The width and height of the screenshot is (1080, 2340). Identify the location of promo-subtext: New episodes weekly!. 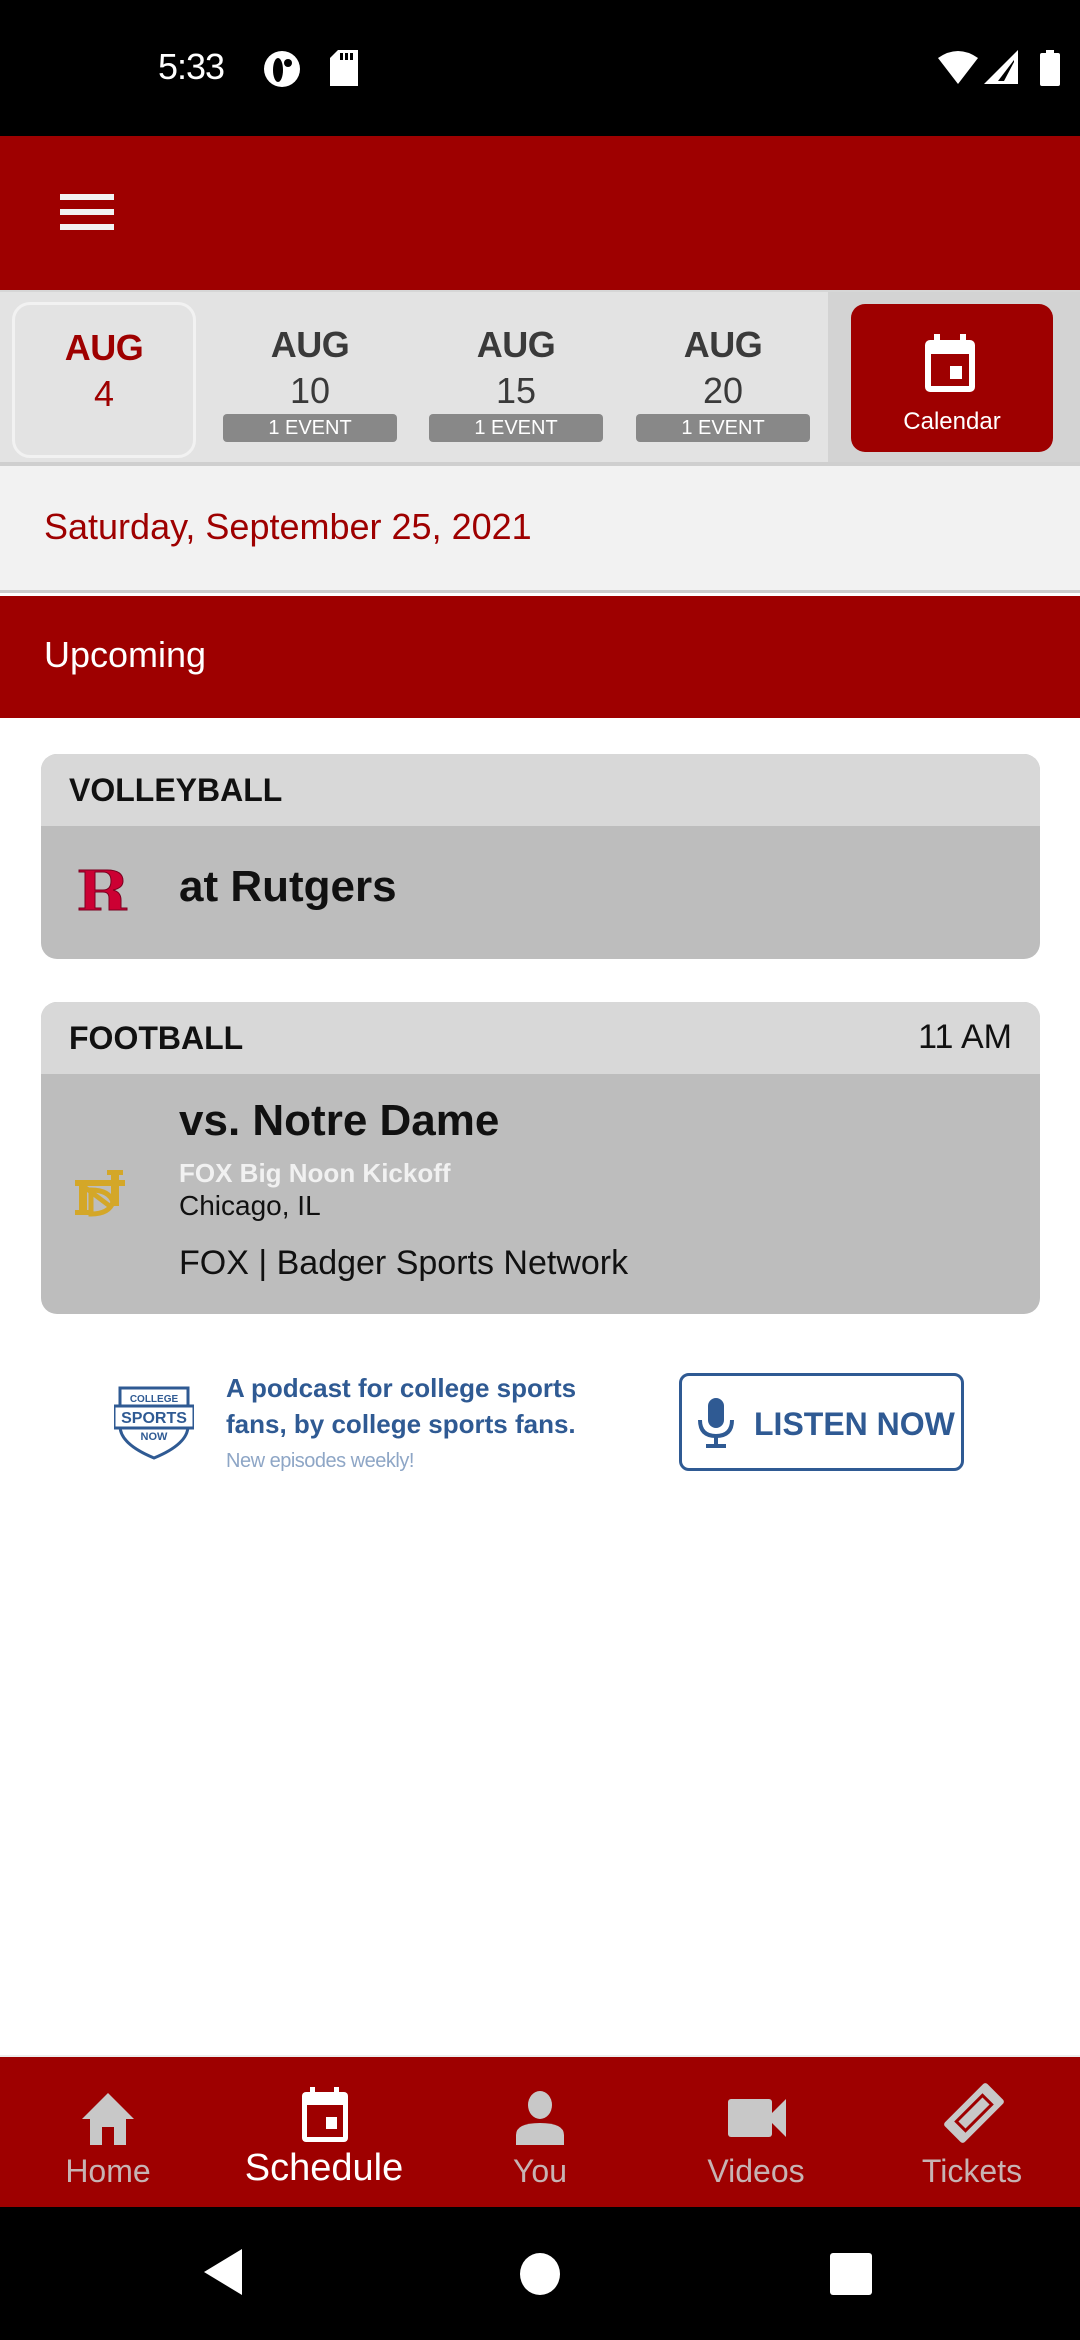
(320, 1461).